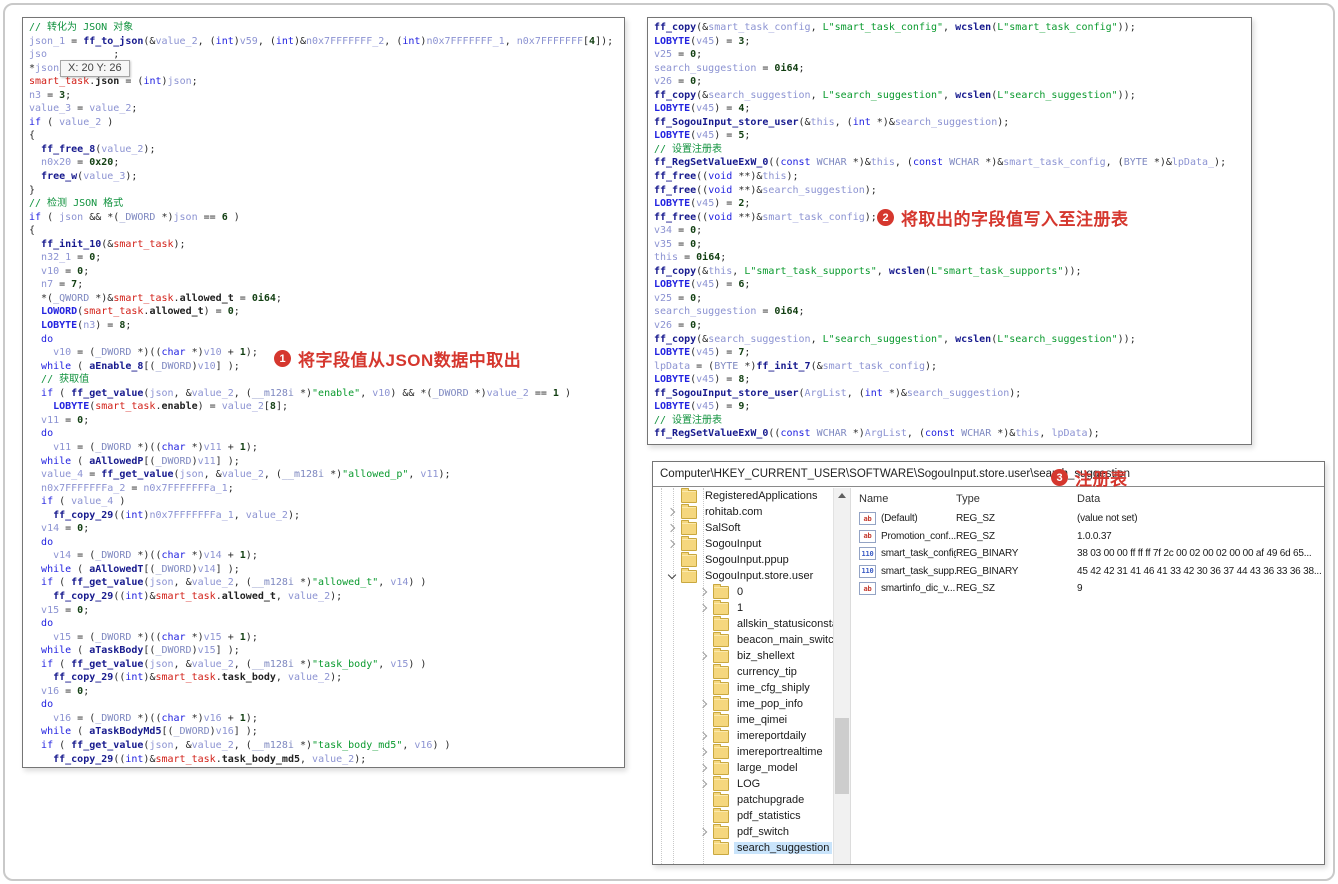  What do you see at coordinates (842, 756) in the screenshot?
I see `scrollbar-thumb` at bounding box center [842, 756].